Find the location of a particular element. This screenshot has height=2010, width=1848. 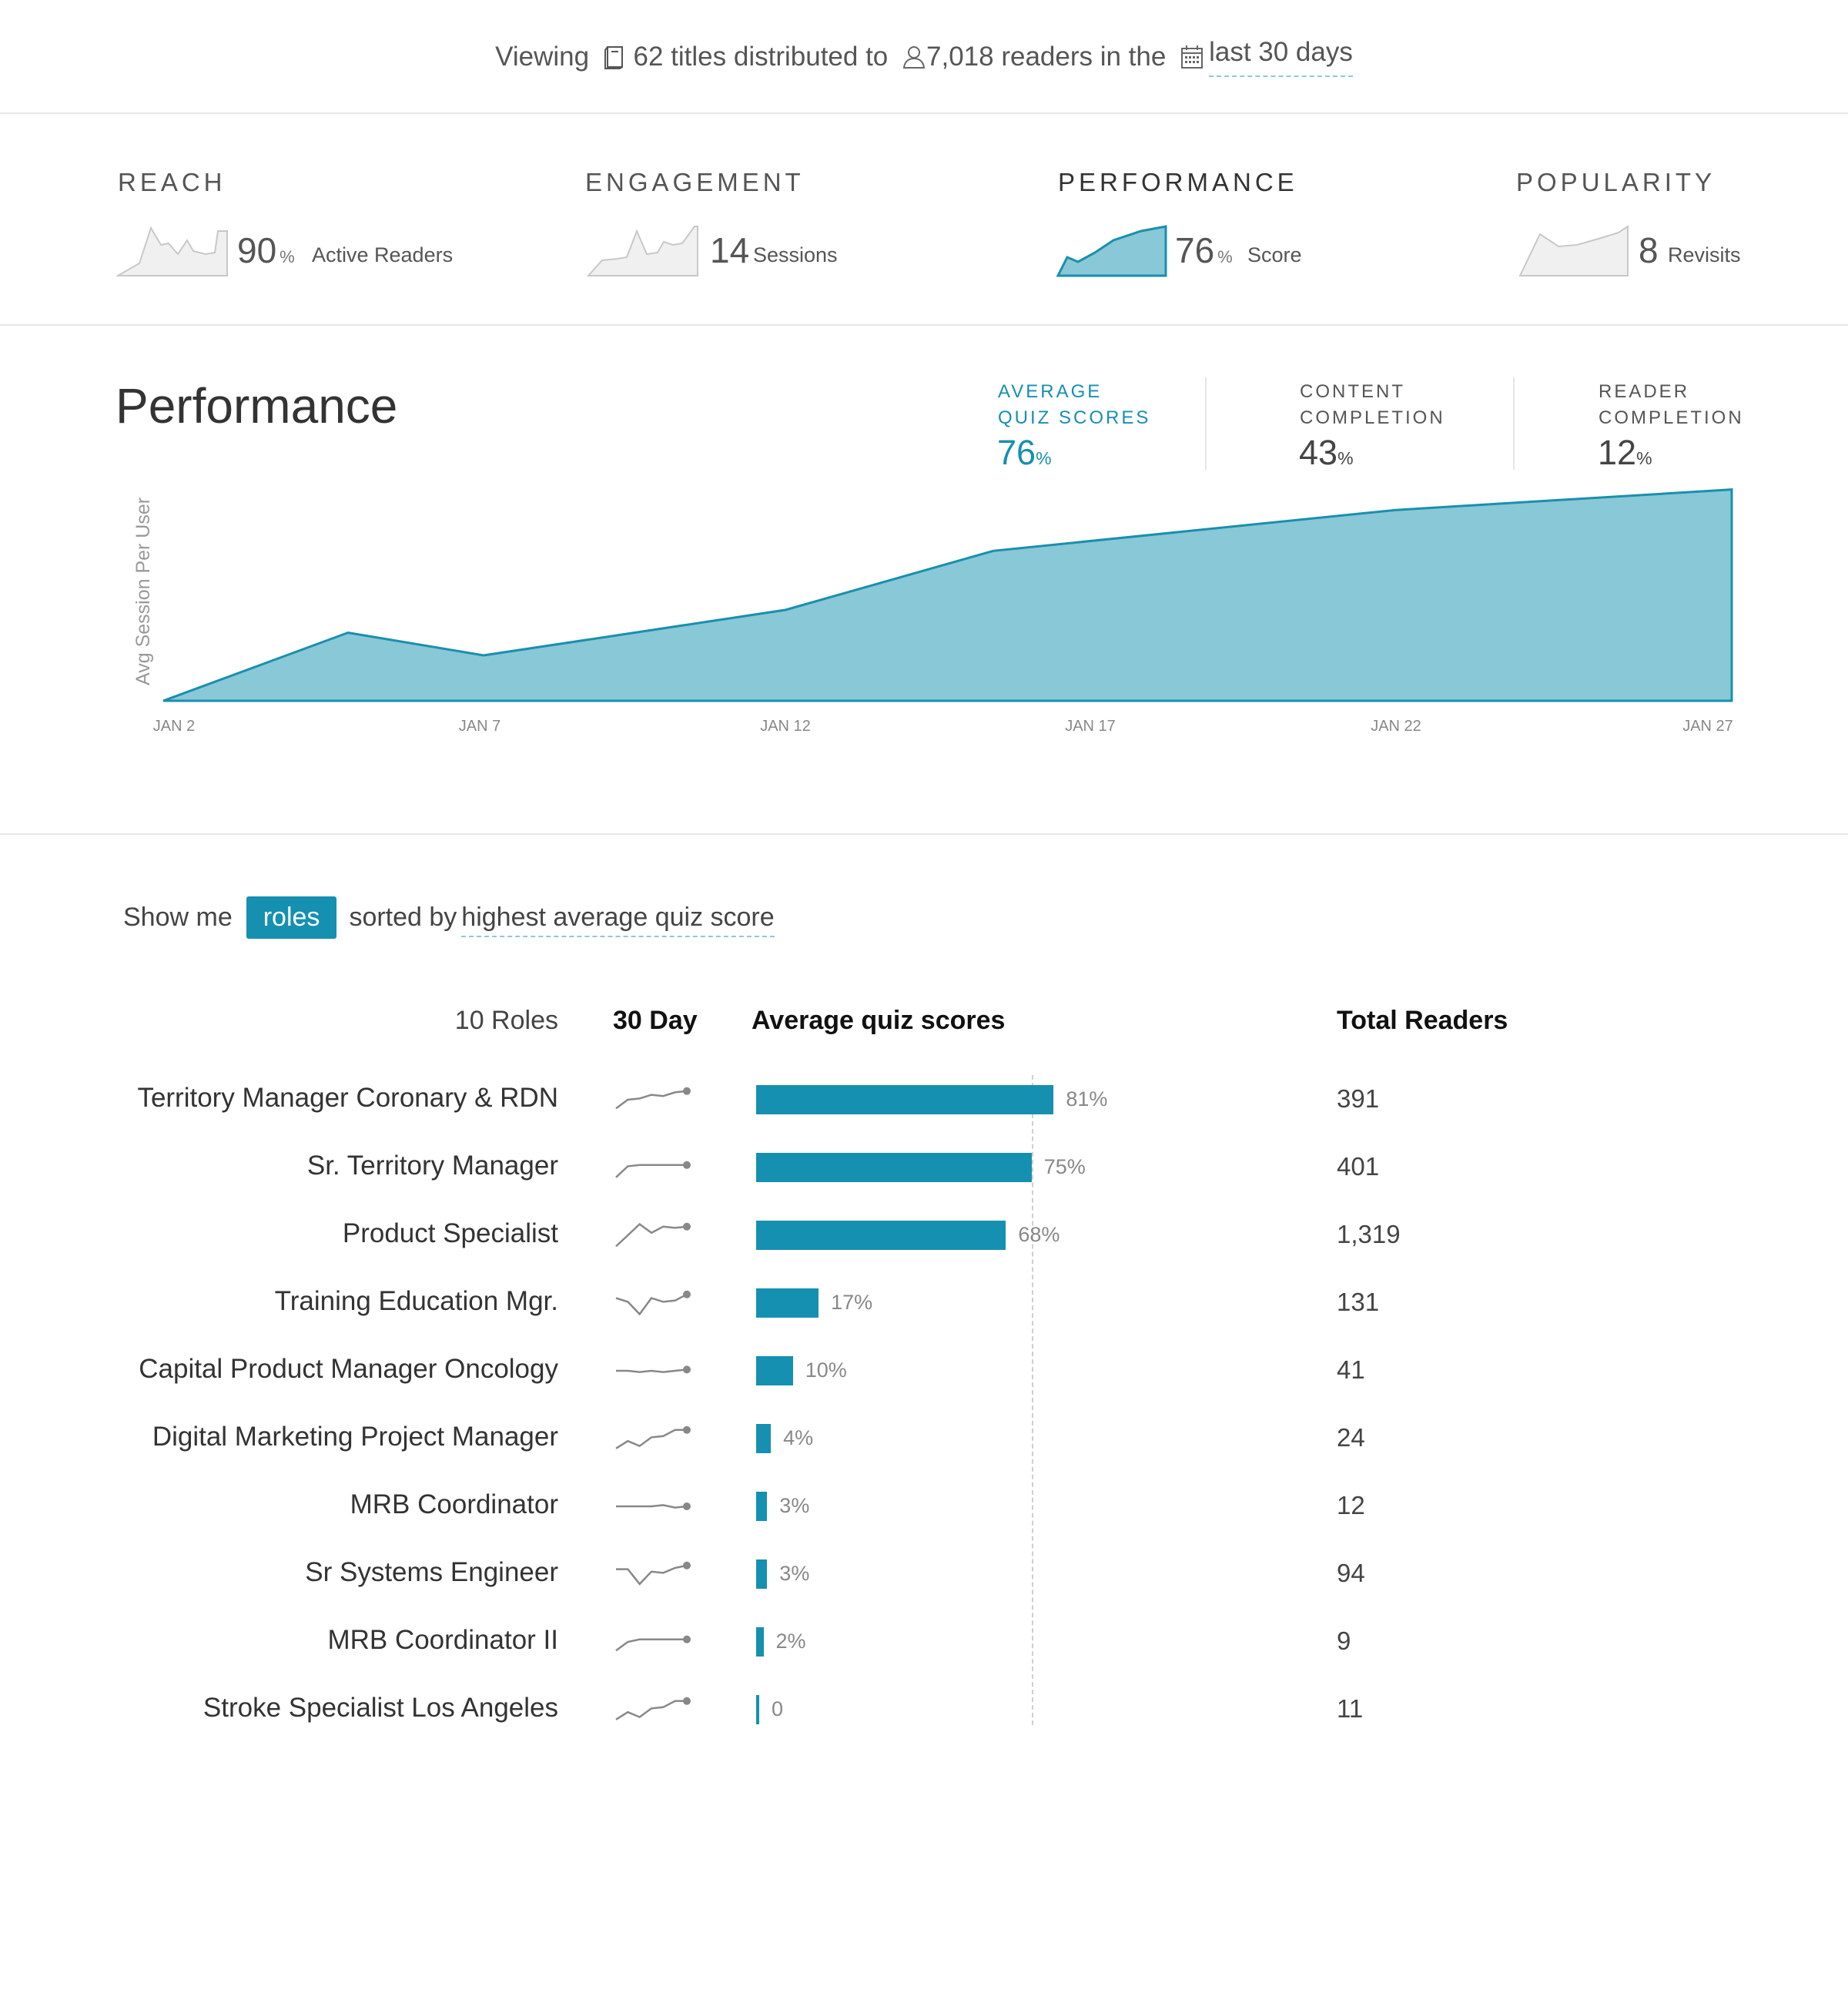

sorted-by-label: sorted by is located at coordinates (403, 917).